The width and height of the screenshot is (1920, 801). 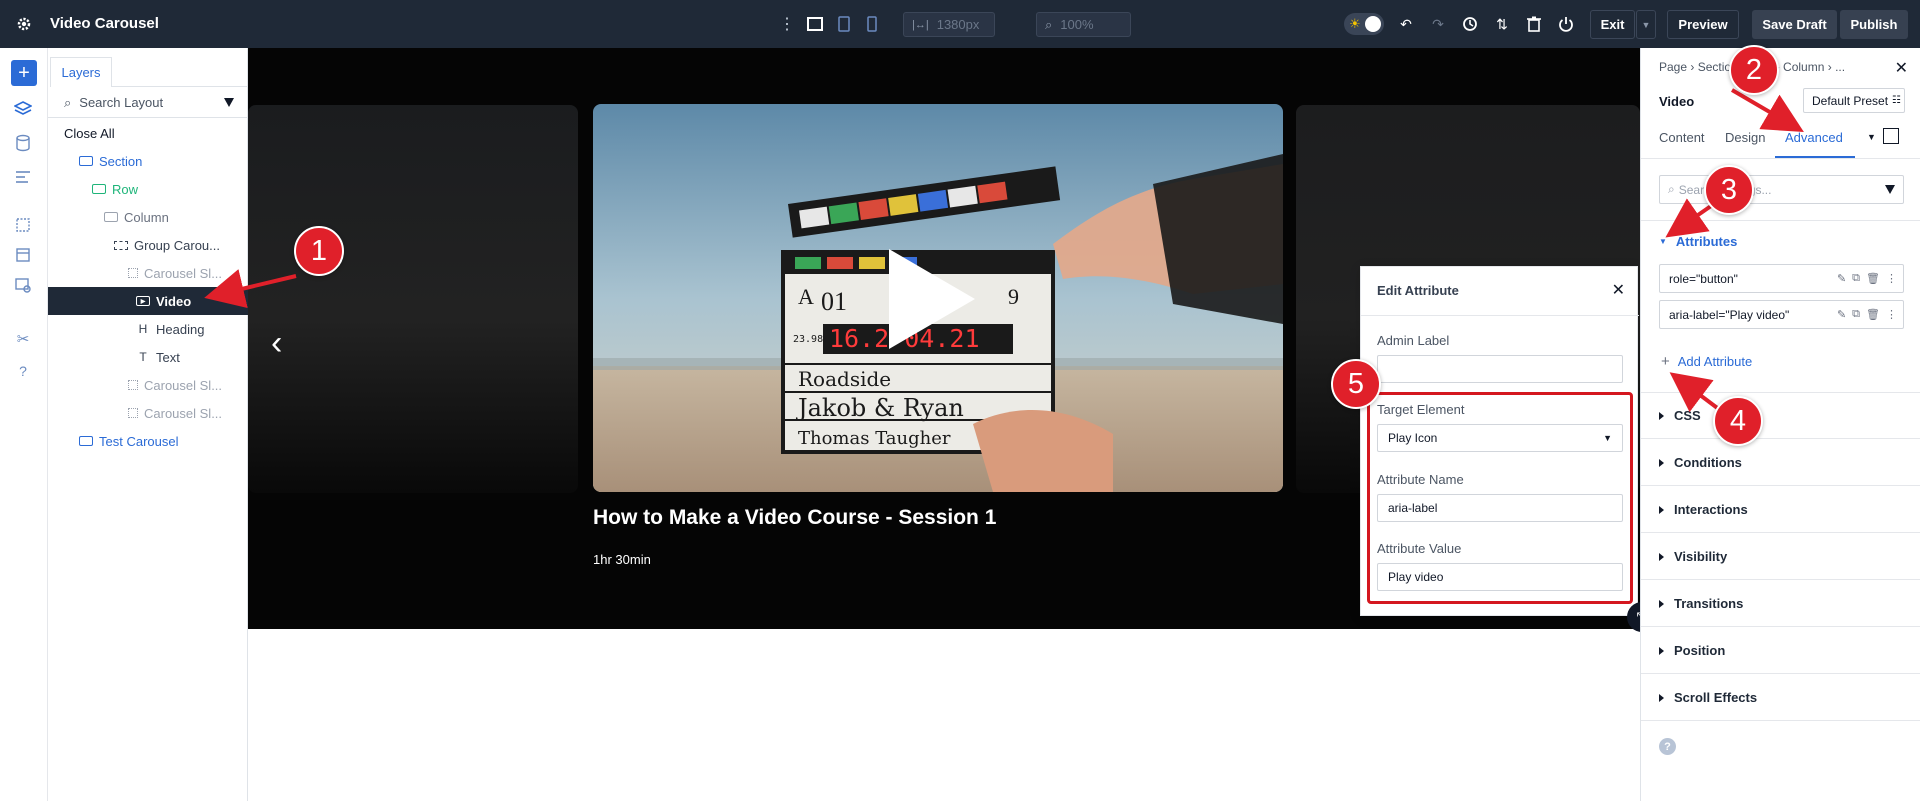 What do you see at coordinates (148, 301) in the screenshot?
I see `layer-video-selected: ▶ Video` at bounding box center [148, 301].